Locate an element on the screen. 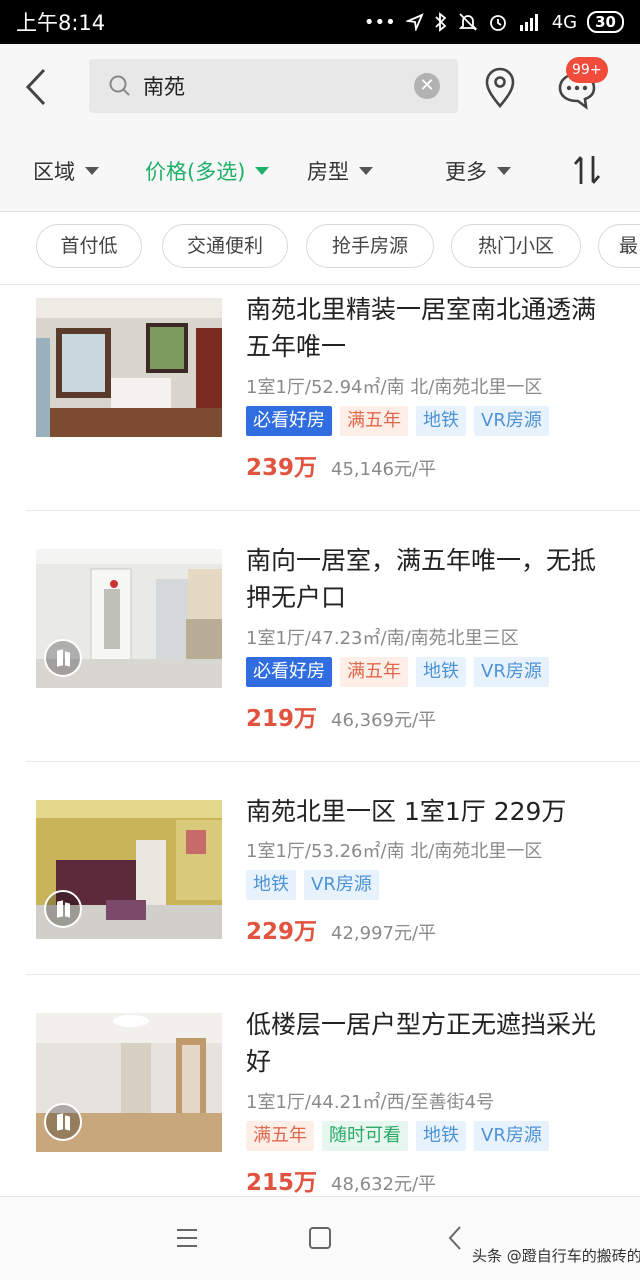 The image size is (640, 1280). filter-label: 更多 is located at coordinates (466, 172).